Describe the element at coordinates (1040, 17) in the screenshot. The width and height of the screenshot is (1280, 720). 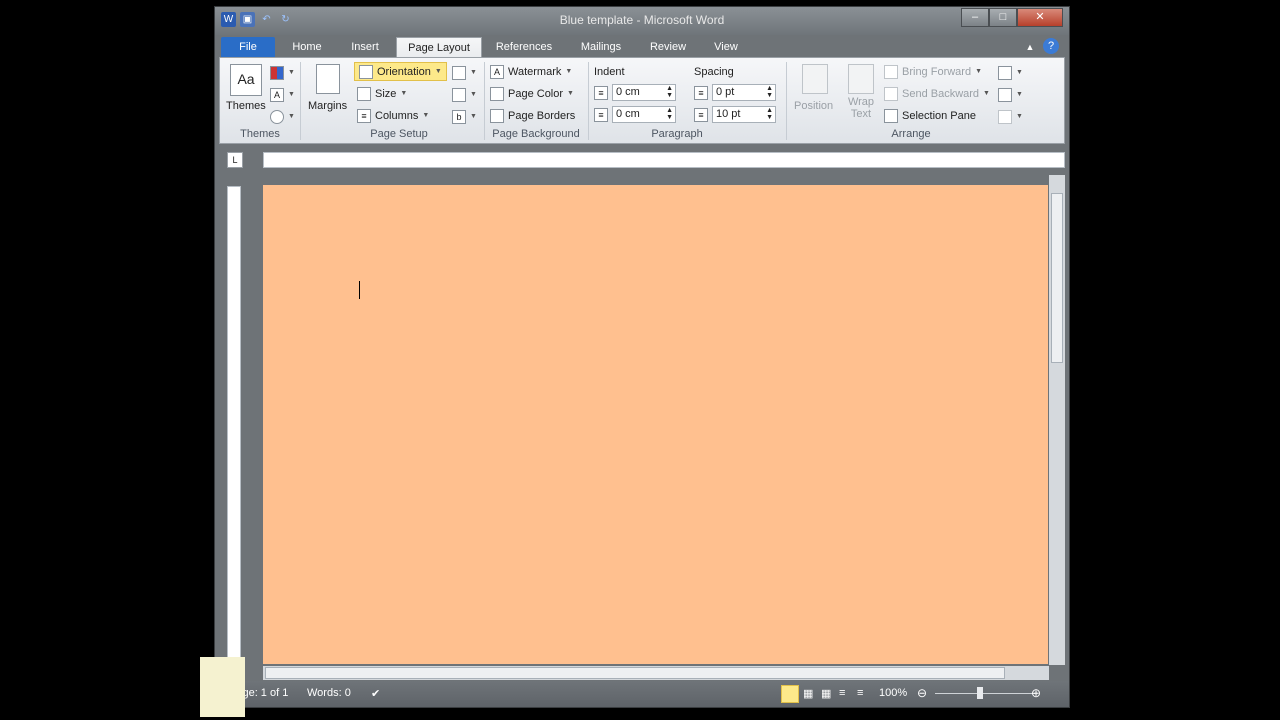
I see `close-button: ✕` at that location.